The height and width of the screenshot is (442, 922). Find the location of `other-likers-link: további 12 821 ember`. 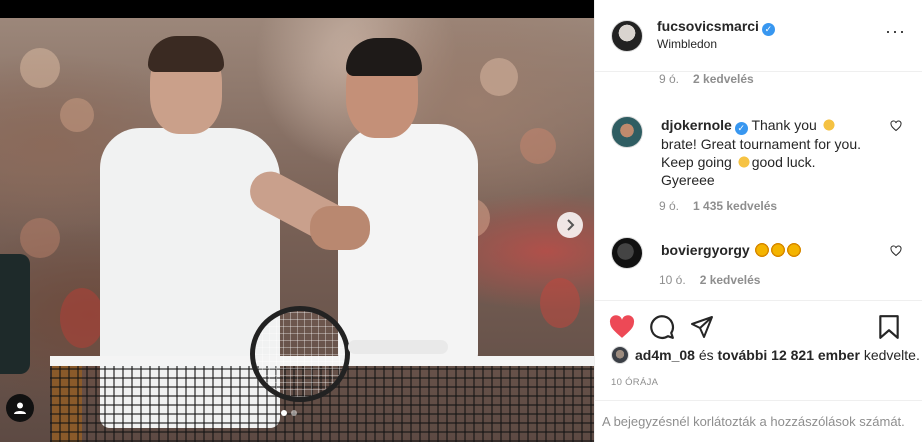

other-likers-link: további 12 821 ember is located at coordinates (789, 355).